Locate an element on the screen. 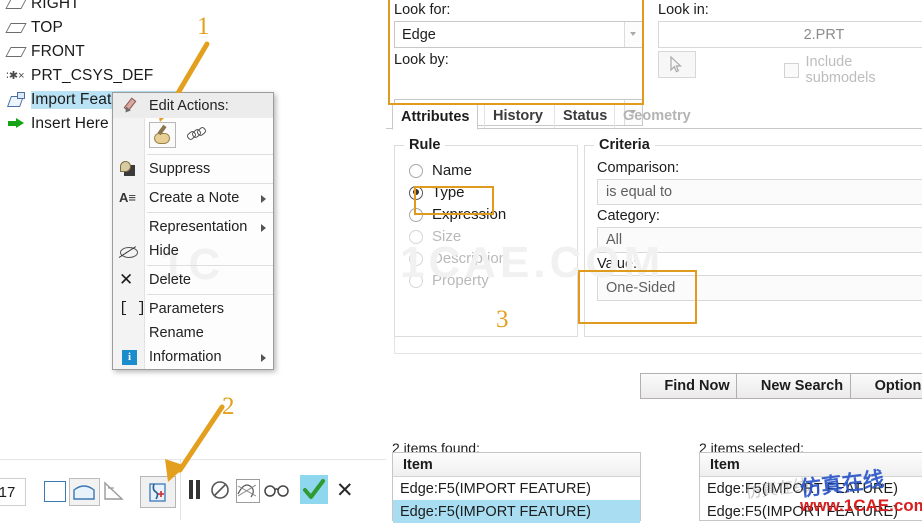  options-button: Options is located at coordinates (886, 386).